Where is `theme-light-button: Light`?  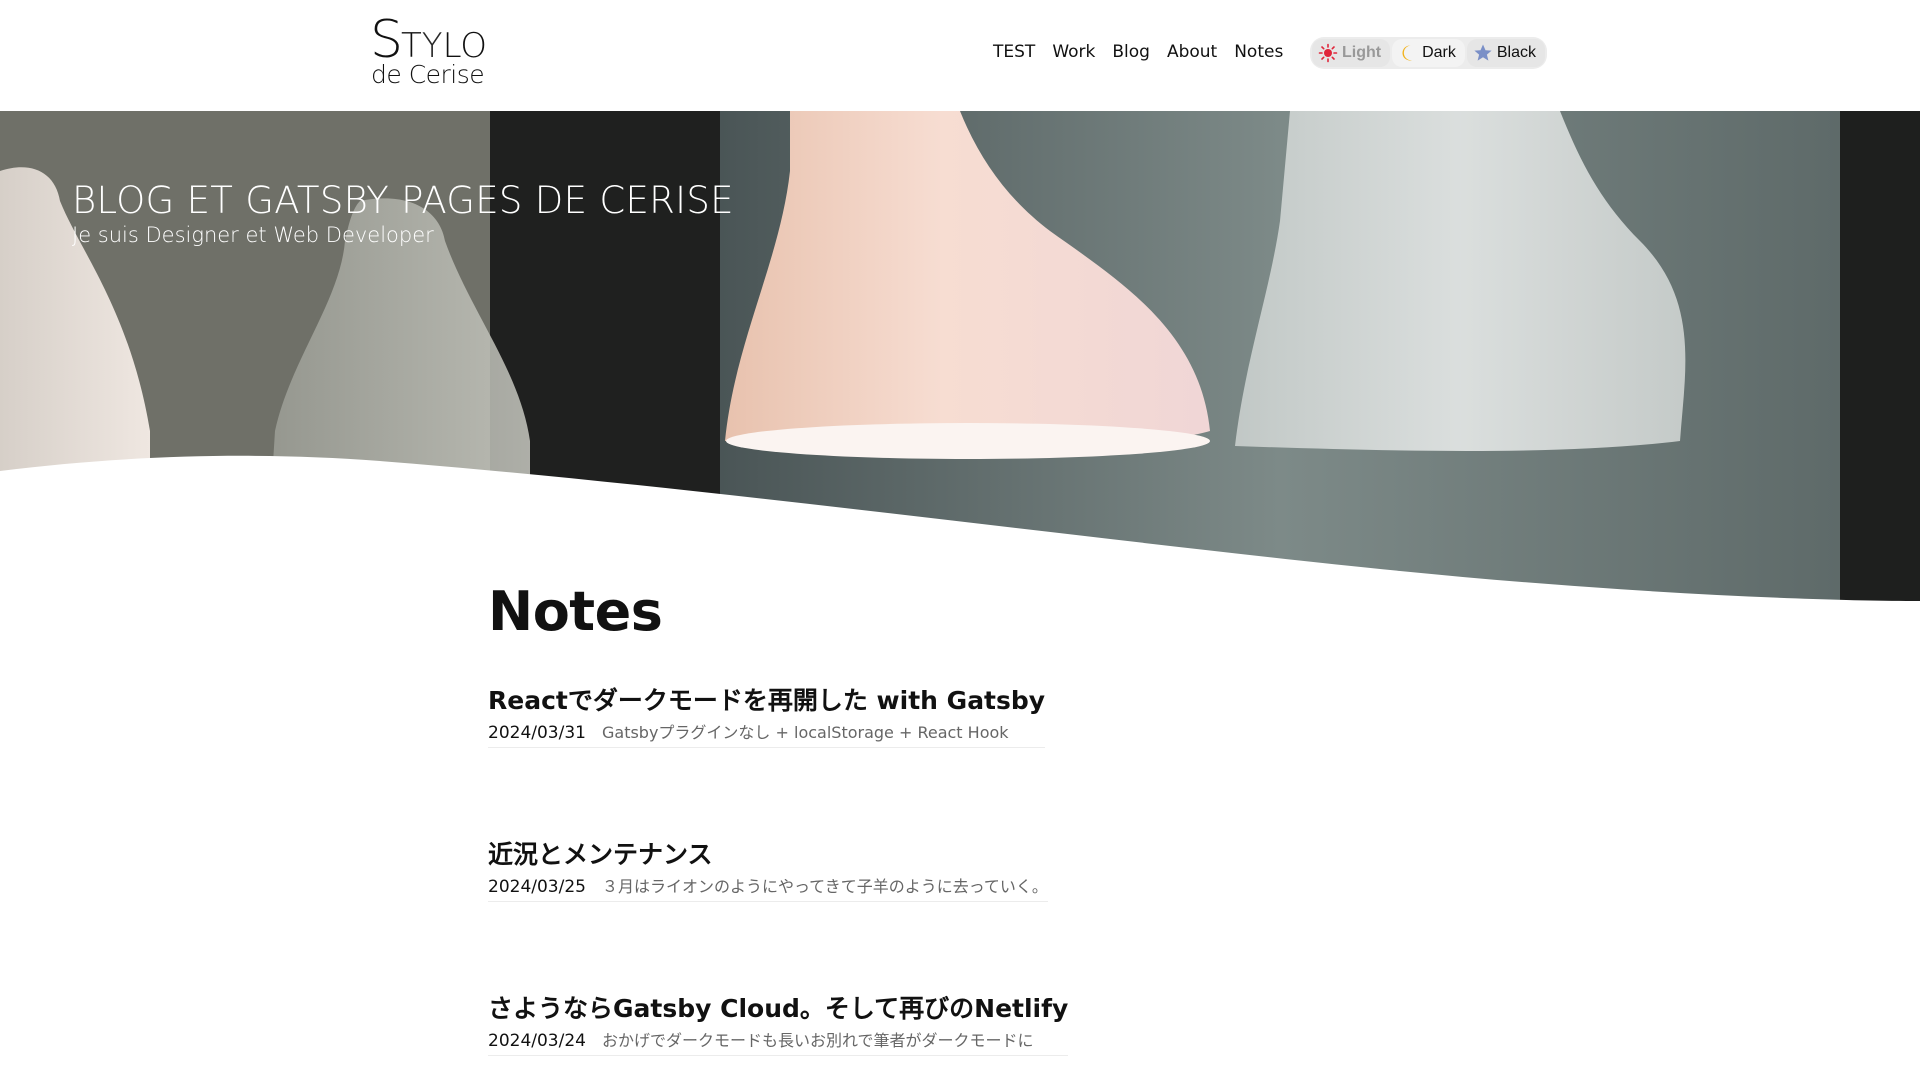
theme-light-button: Light is located at coordinates (1351, 53).